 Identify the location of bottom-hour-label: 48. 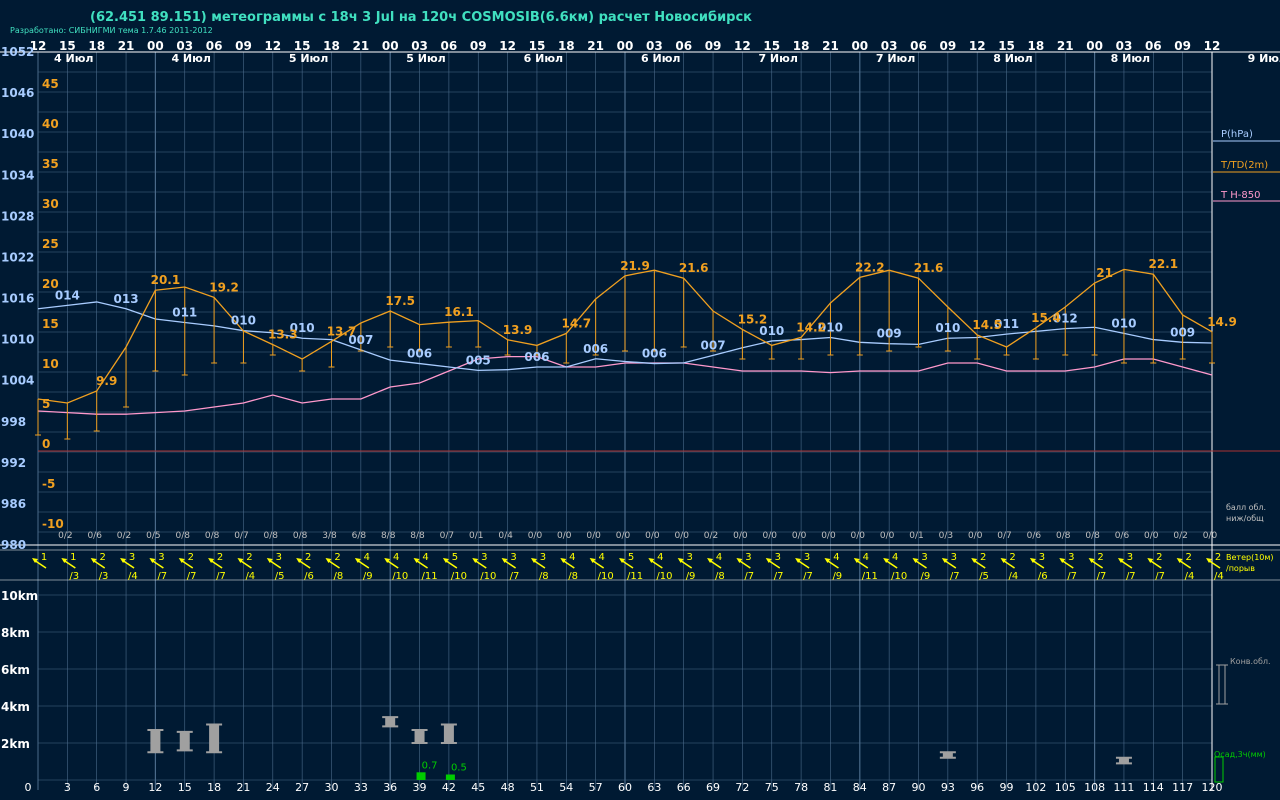
(508, 787).